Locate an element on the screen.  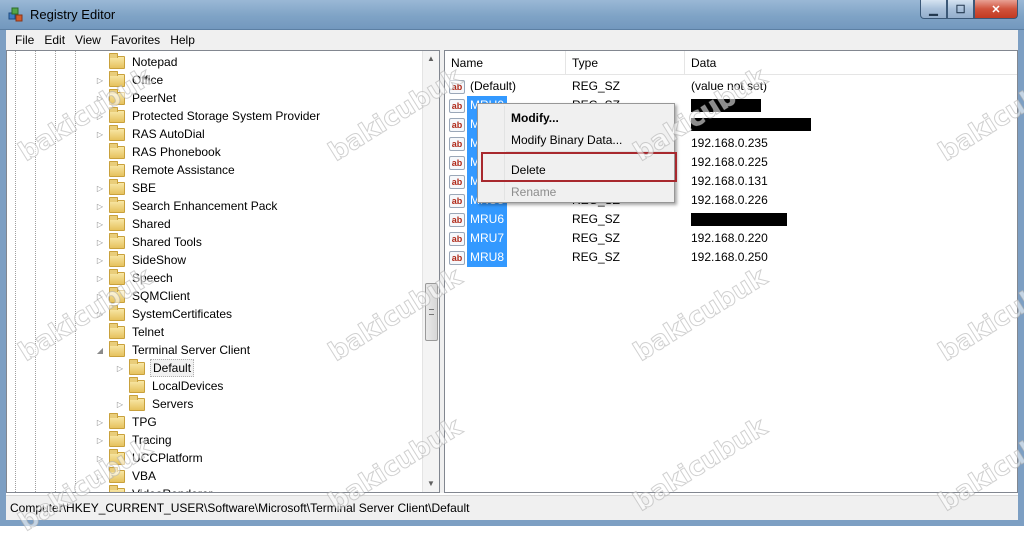
value-type: REG_SZ is located at coordinates (596, 219).